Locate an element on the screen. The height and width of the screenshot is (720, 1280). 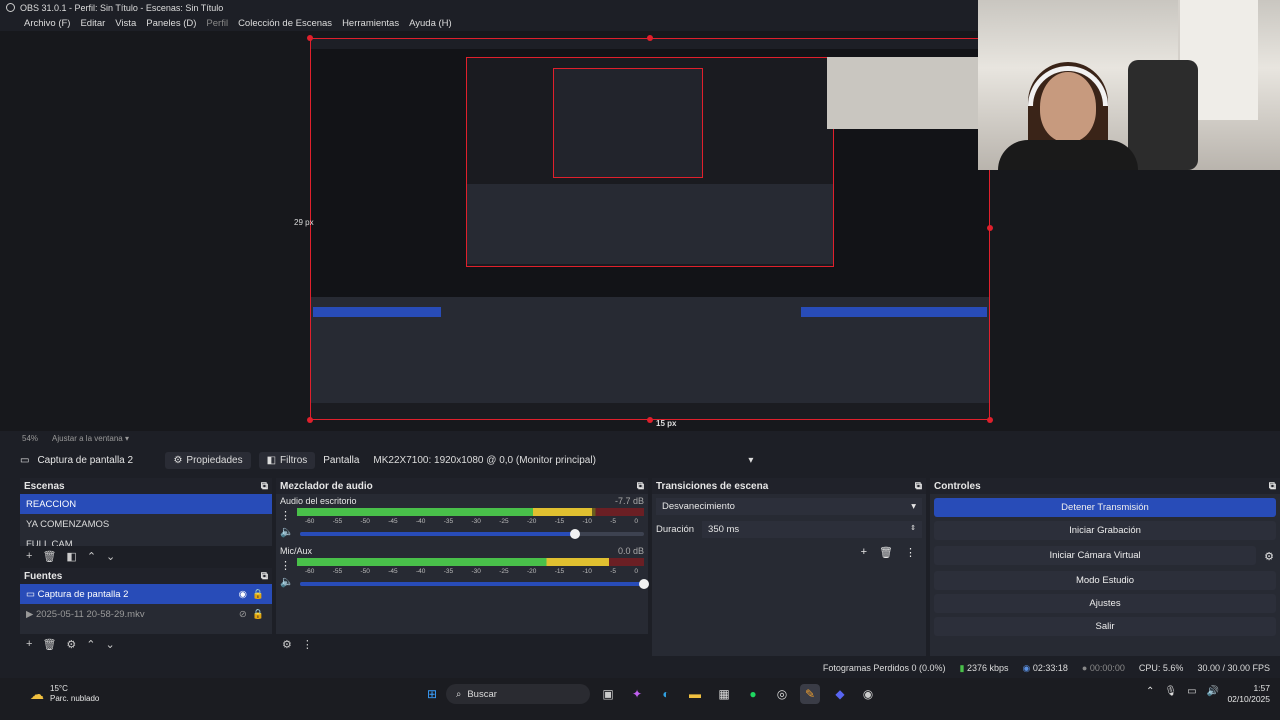
duration-input: 350 ms ⇕ is located at coordinates (812, 529).